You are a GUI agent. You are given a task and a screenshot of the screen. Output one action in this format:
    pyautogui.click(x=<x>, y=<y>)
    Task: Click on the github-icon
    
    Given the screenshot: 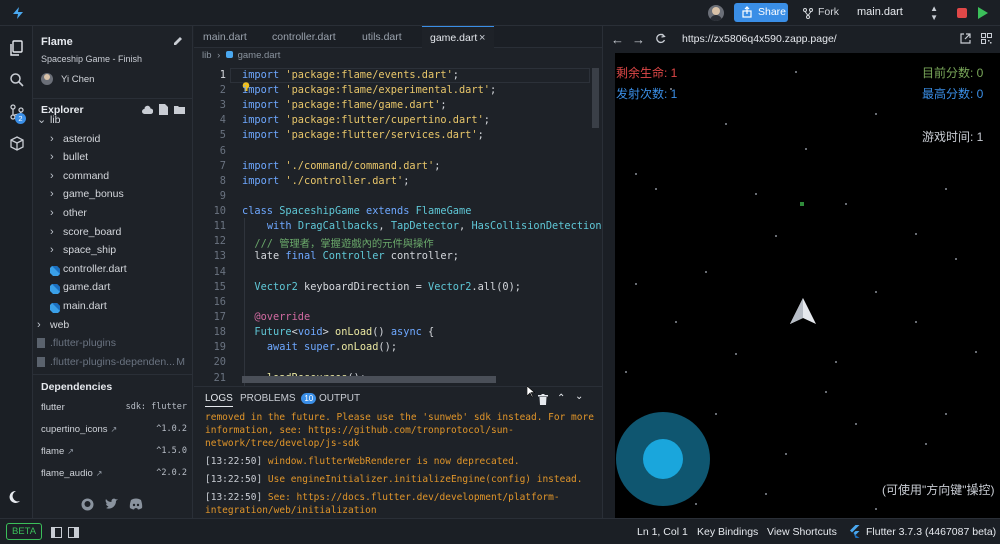 What is the action you would take?
    pyautogui.click(x=87, y=506)
    